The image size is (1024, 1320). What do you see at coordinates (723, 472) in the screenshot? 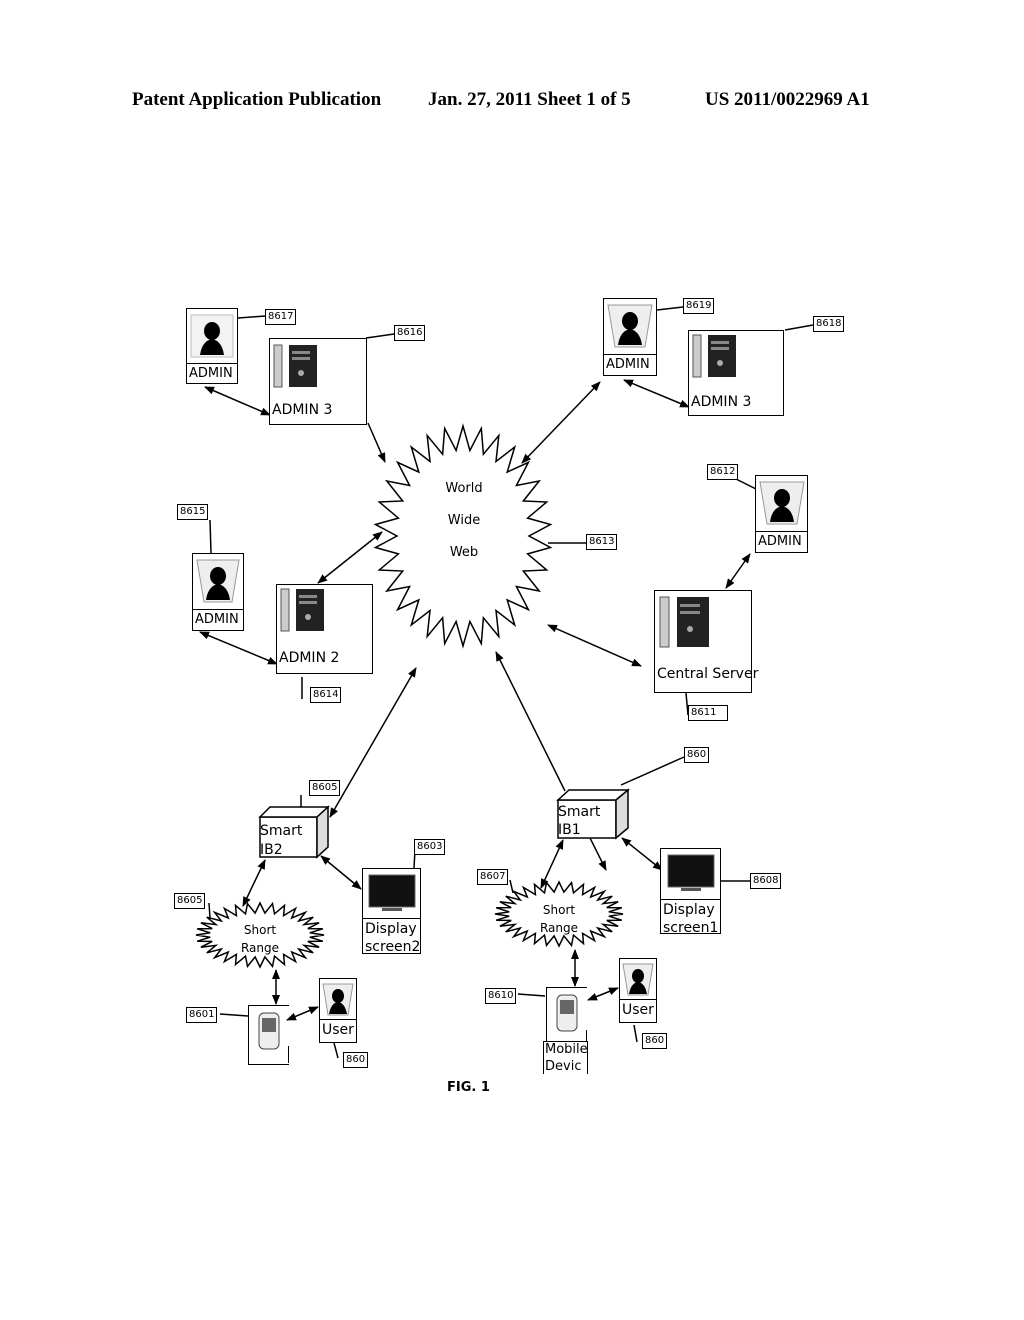
I see `ref-8612: 8612` at bounding box center [723, 472].